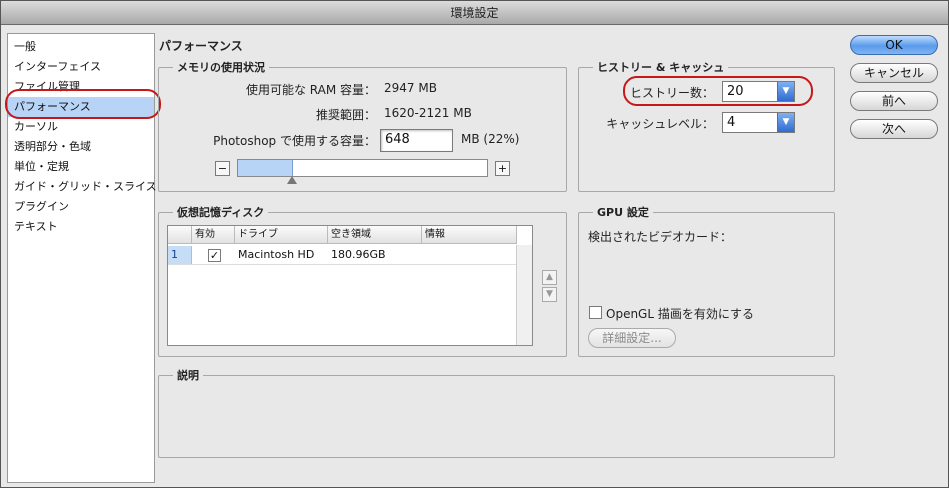 The height and width of the screenshot is (488, 949). I want to click on sidebar-item-guides: ガイド・グリッド・スライス, so click(82, 187).